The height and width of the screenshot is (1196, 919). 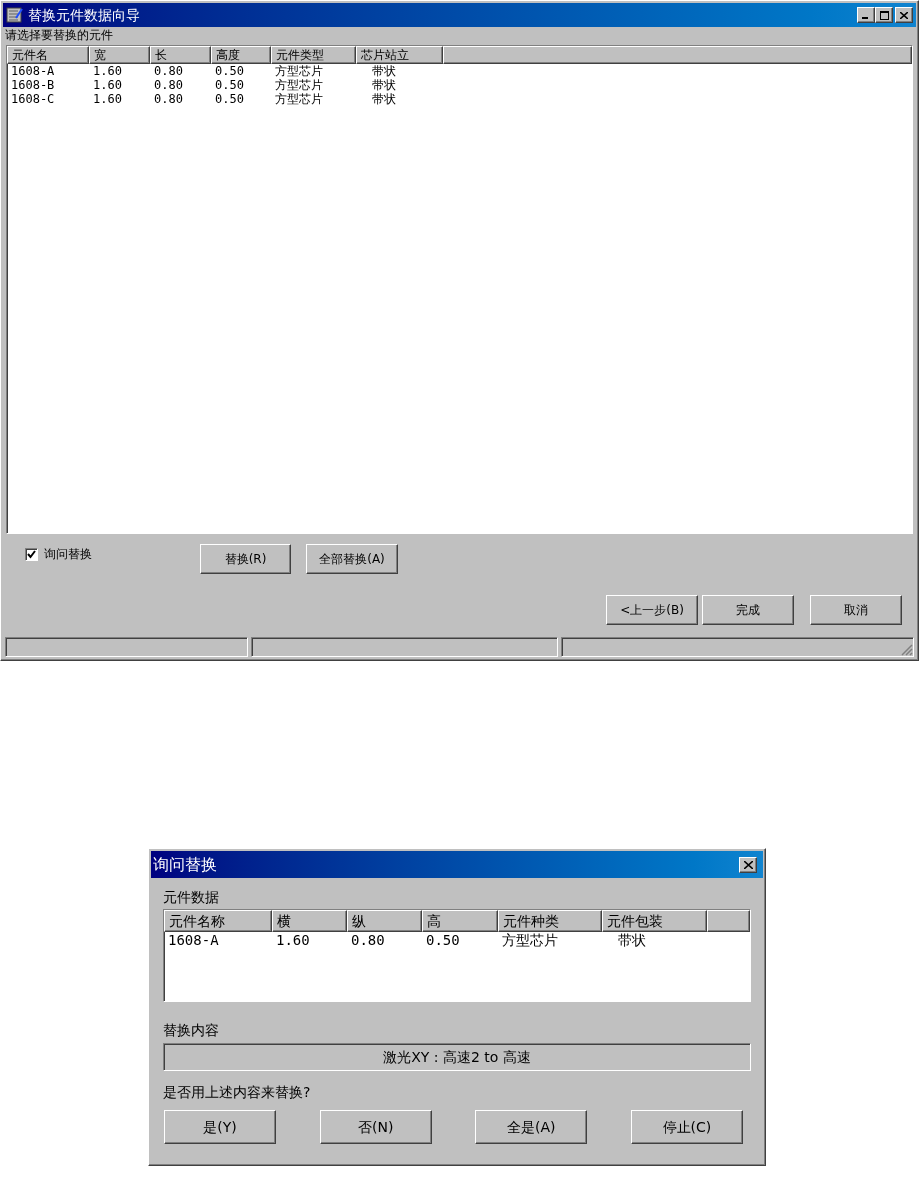 I want to click on checkbox, so click(x=31, y=554).